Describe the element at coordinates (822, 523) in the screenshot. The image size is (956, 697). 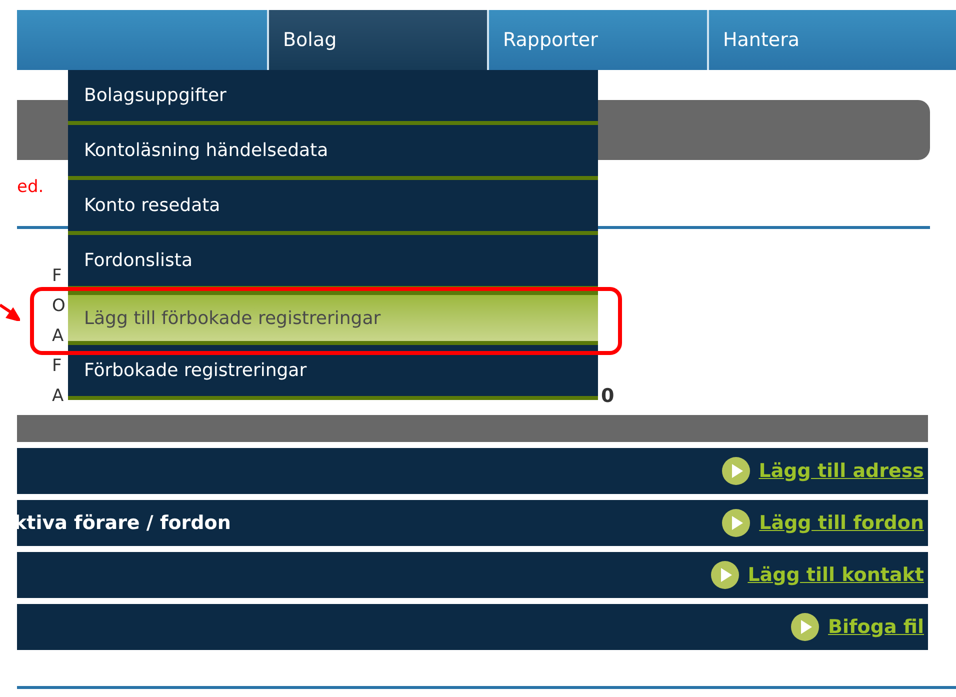
I see `add-link: Lägg till fordon` at that location.